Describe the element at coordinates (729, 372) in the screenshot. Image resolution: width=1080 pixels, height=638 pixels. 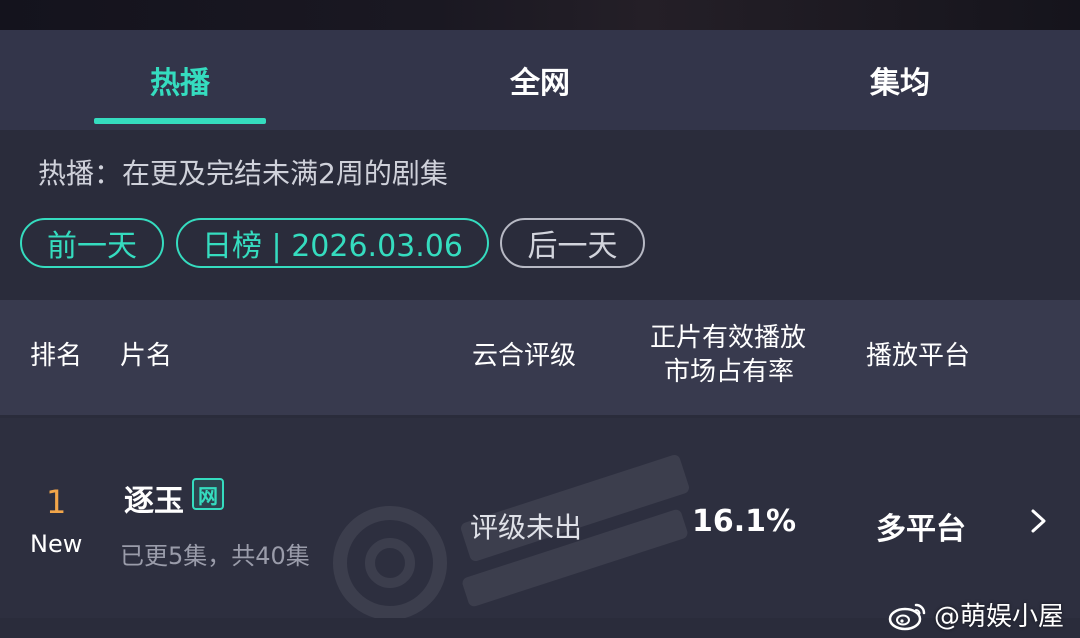
I see `header-share-line2: 市场占有率` at that location.